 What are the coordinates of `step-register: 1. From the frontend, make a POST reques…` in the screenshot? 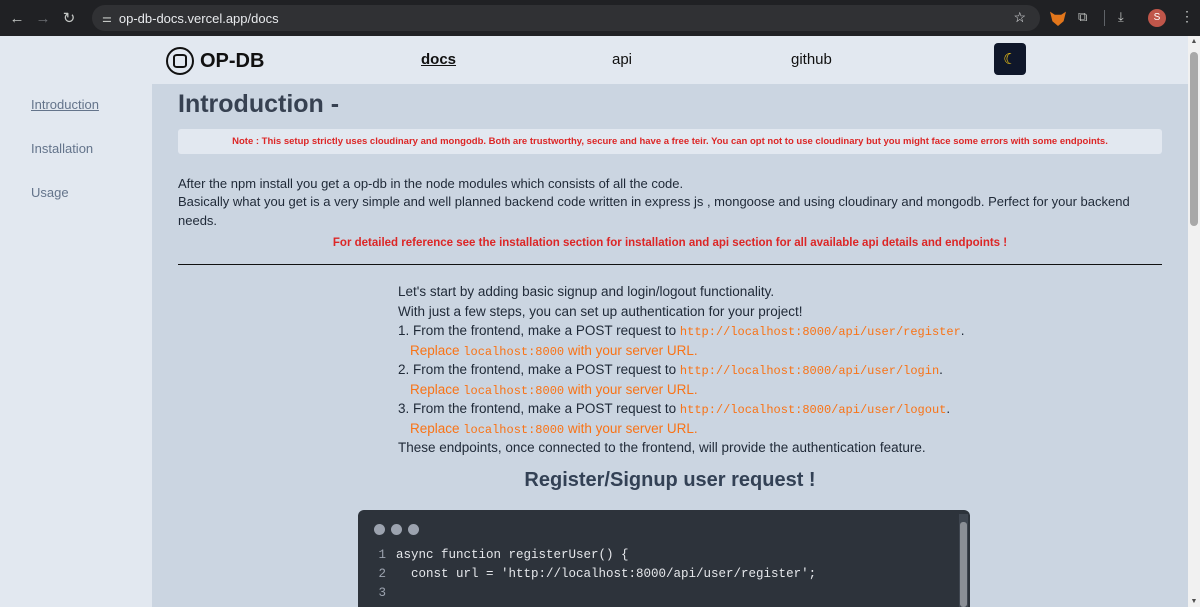 It's located at (681, 331).